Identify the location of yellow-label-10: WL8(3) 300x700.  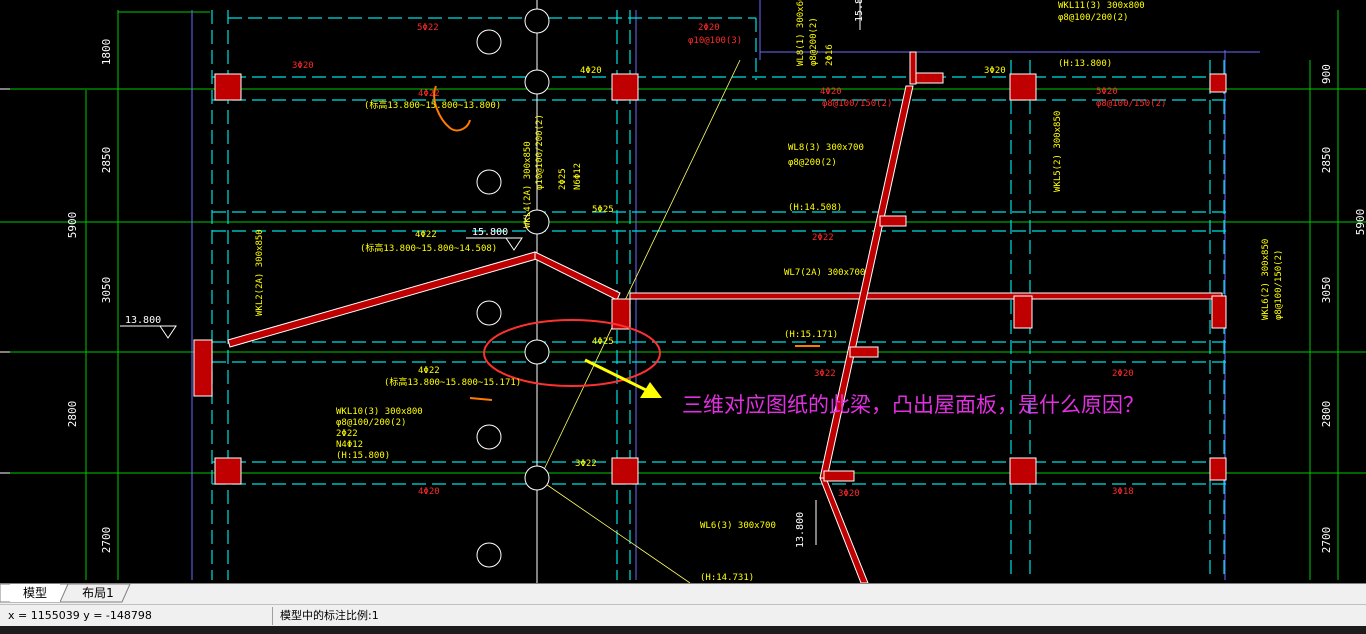
(826, 148).